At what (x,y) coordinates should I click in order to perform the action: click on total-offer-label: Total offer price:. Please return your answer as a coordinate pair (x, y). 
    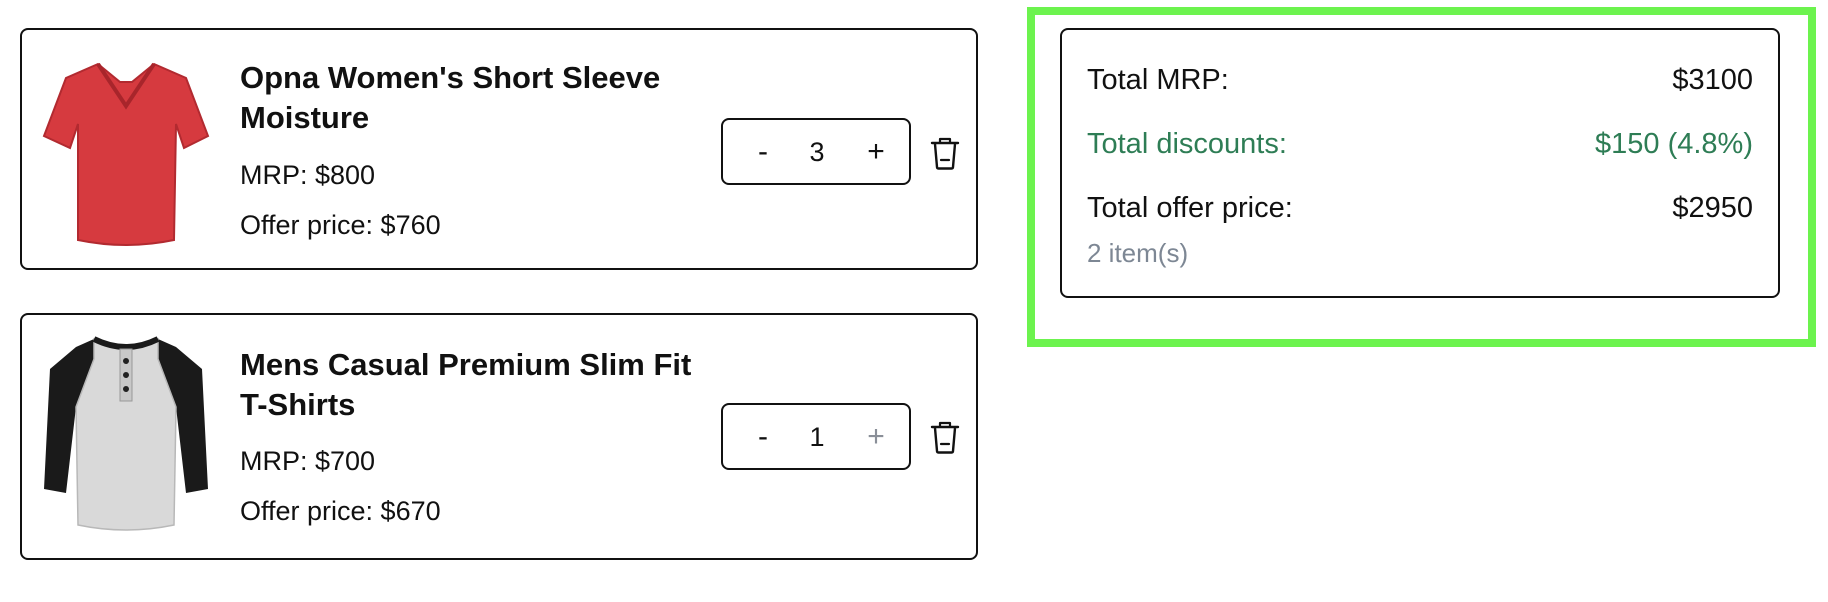
    Looking at the image, I should click on (1190, 208).